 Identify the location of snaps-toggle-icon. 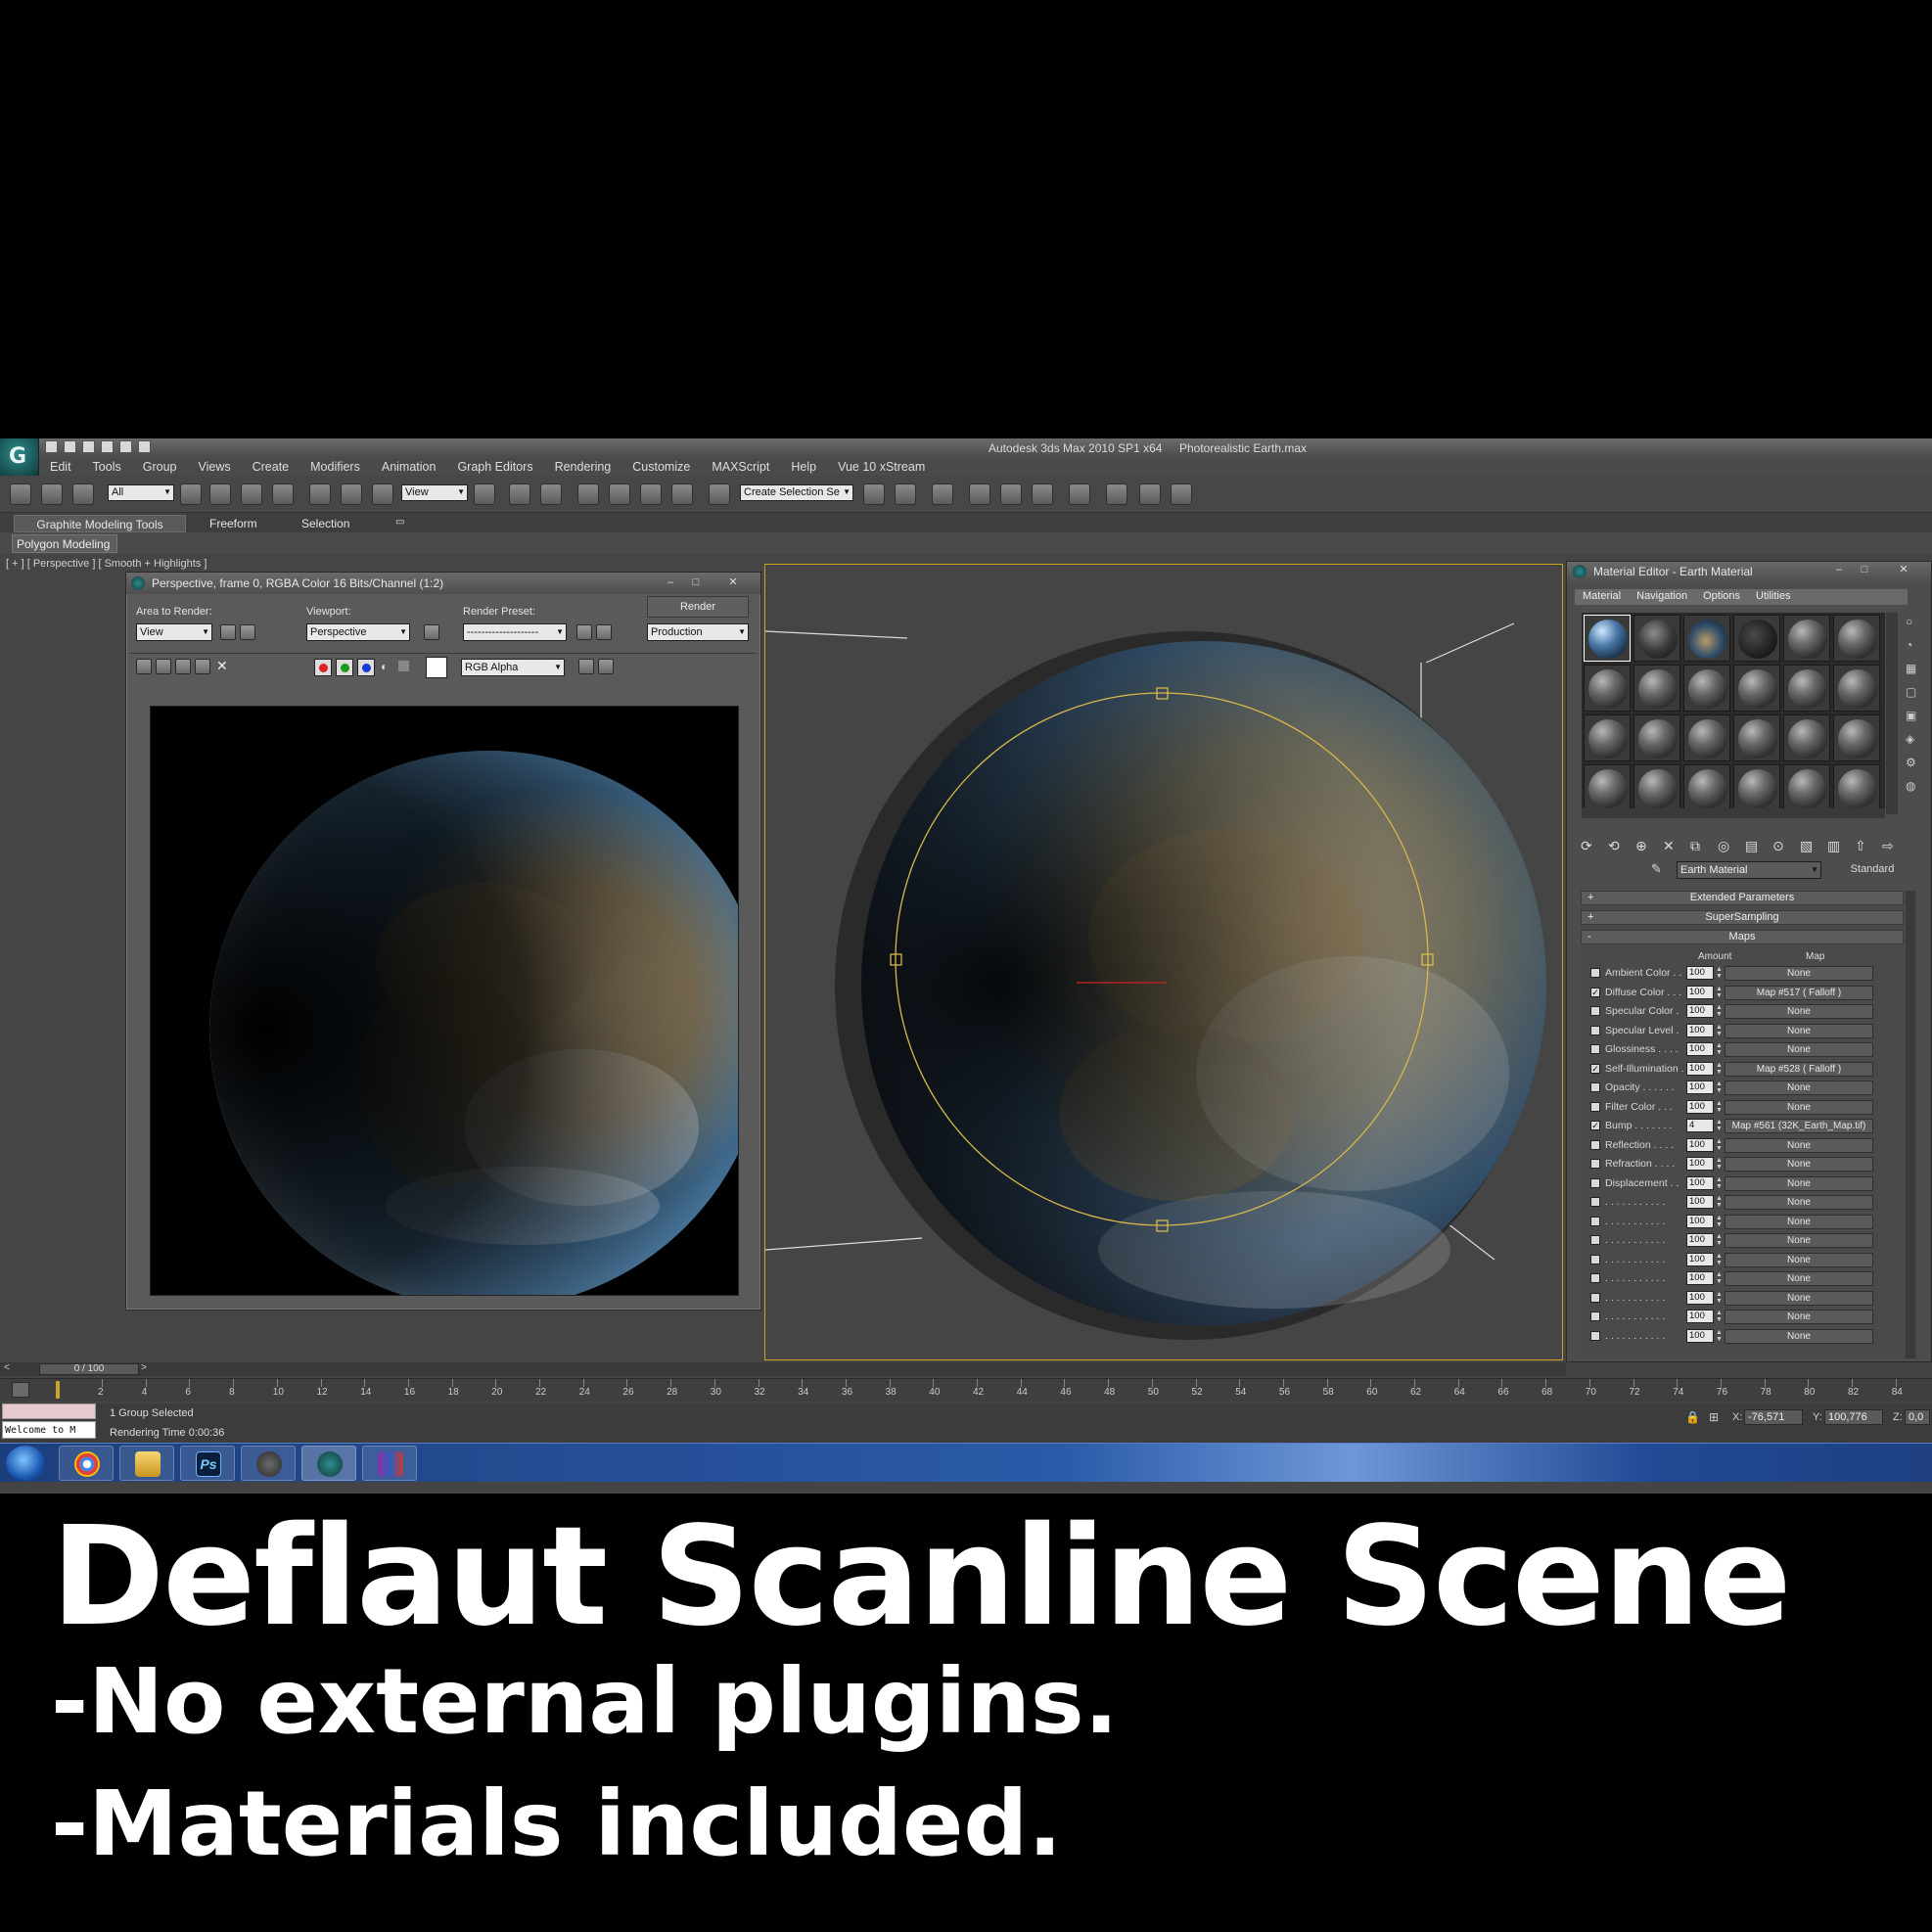
(588, 494).